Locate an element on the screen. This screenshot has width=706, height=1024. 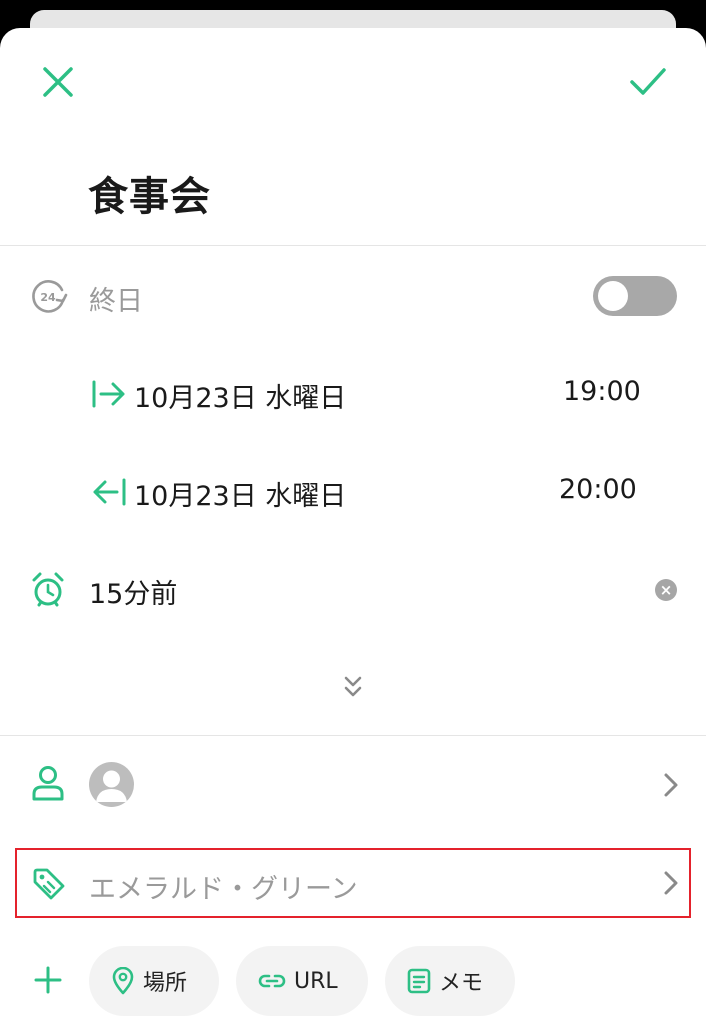
toggle-knob is located at coordinates (613, 296).